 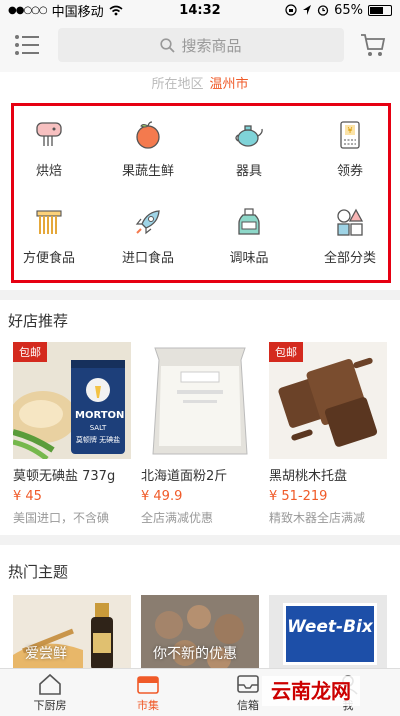 What do you see at coordinates (48, 258) in the screenshot?
I see `category-label: 方便食品` at bounding box center [48, 258].